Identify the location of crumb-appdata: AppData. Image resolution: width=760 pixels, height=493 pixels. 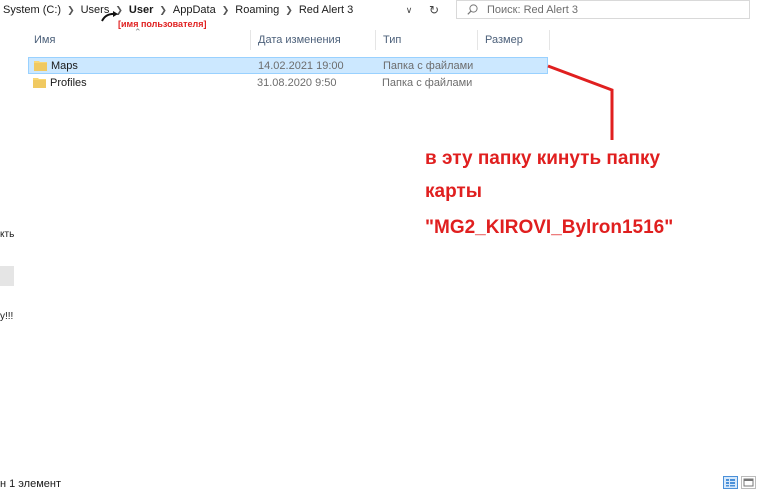
(194, 10).